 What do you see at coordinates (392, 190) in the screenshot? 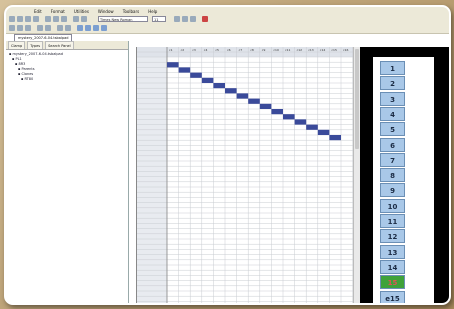
I see `sequence-item: 9` at bounding box center [392, 190].